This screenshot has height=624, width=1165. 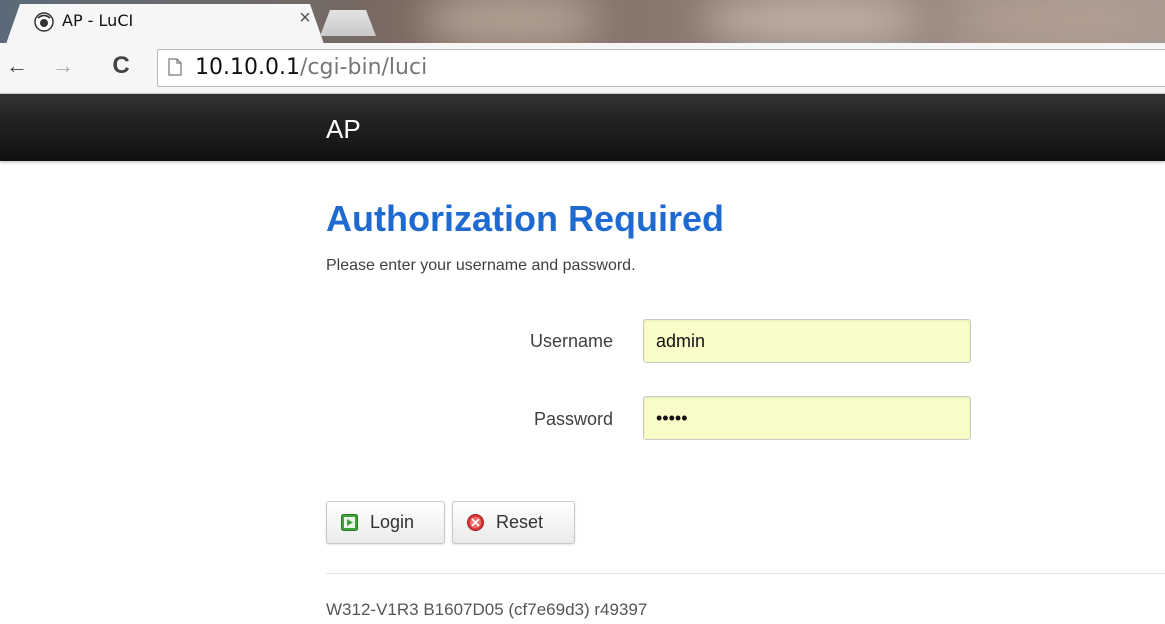 What do you see at coordinates (481, 265) in the screenshot?
I see `page-description: Please enter your username and password.` at bounding box center [481, 265].